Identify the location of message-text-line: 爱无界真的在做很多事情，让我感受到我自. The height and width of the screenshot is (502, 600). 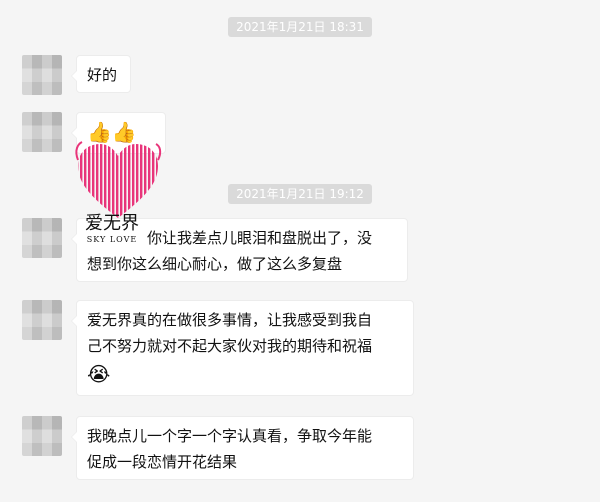
(230, 320).